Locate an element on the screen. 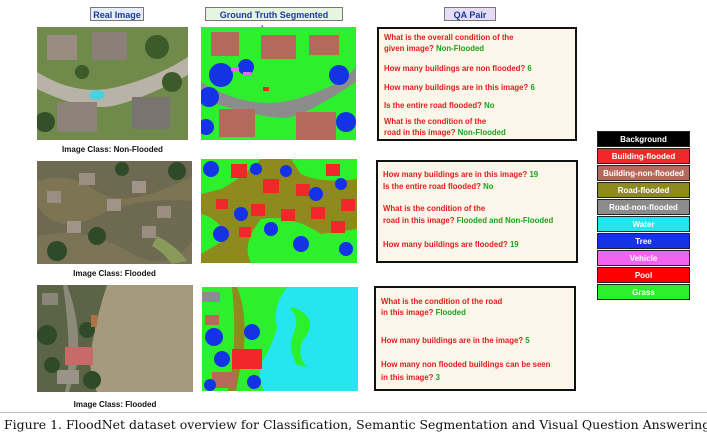 Image resolution: width=707 pixels, height=434 pixels. header-ground-truth: Ground Truth Segmented Image is located at coordinates (274, 20).